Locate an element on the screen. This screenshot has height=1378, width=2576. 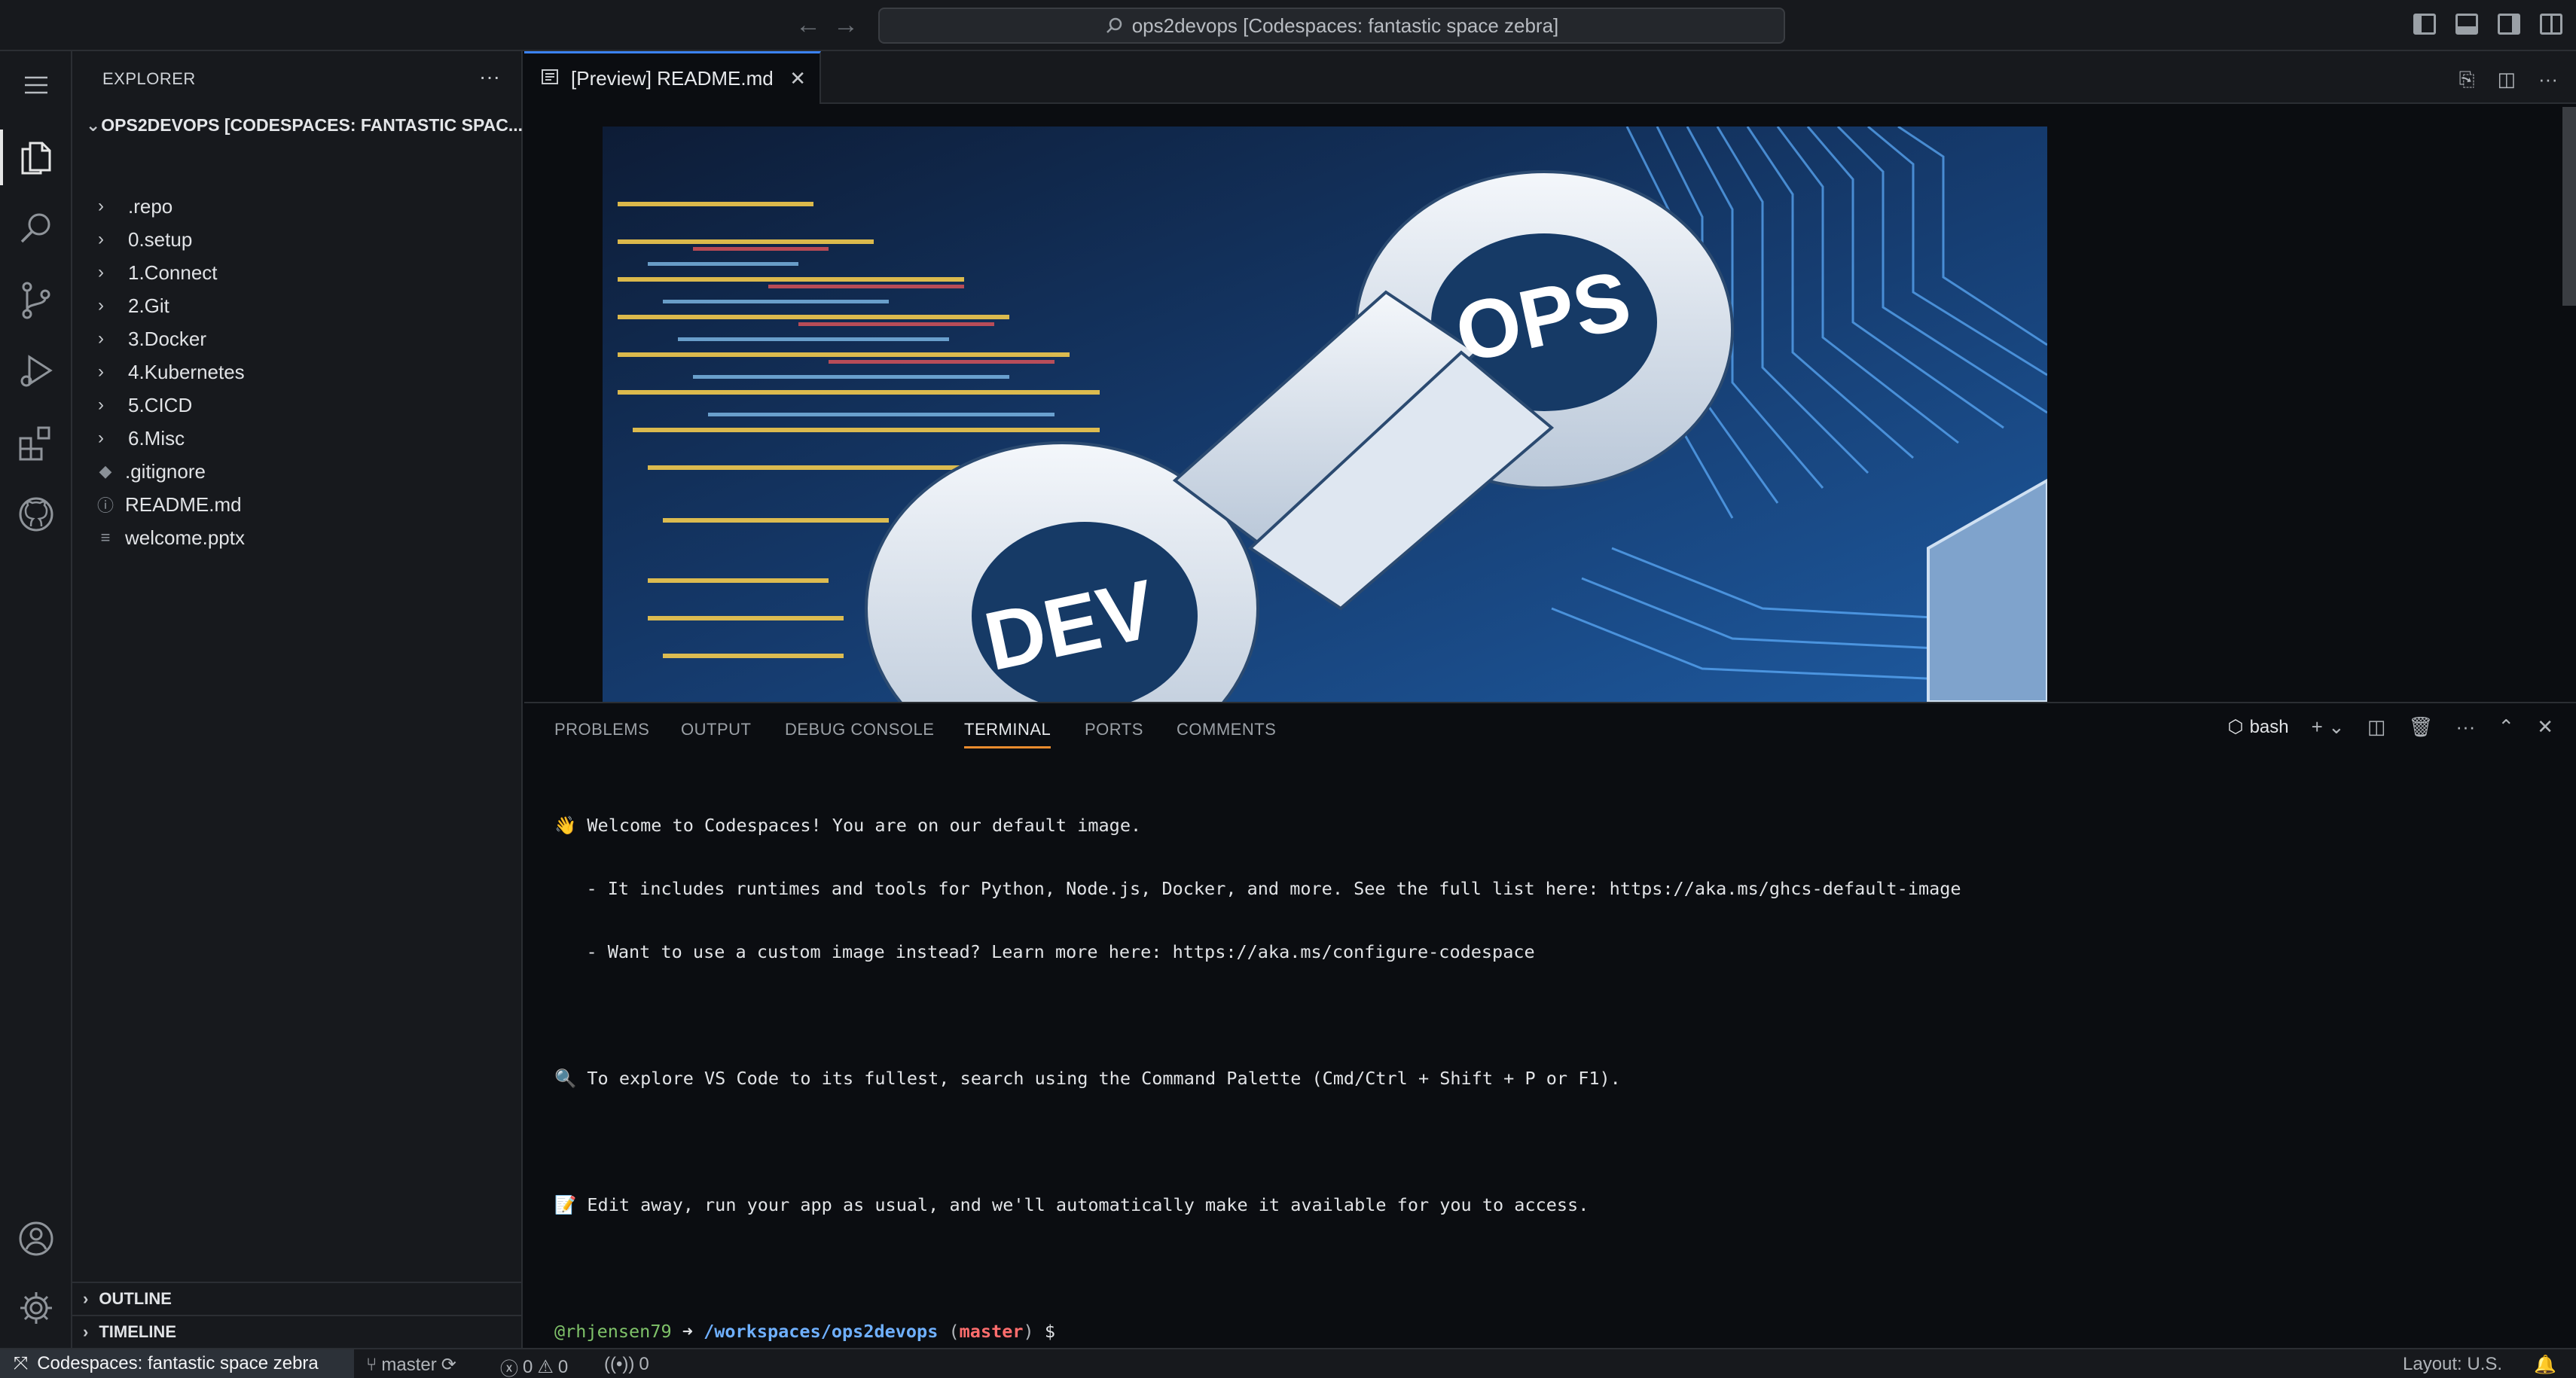
close-icon: ✕ is located at coordinates (798, 78).